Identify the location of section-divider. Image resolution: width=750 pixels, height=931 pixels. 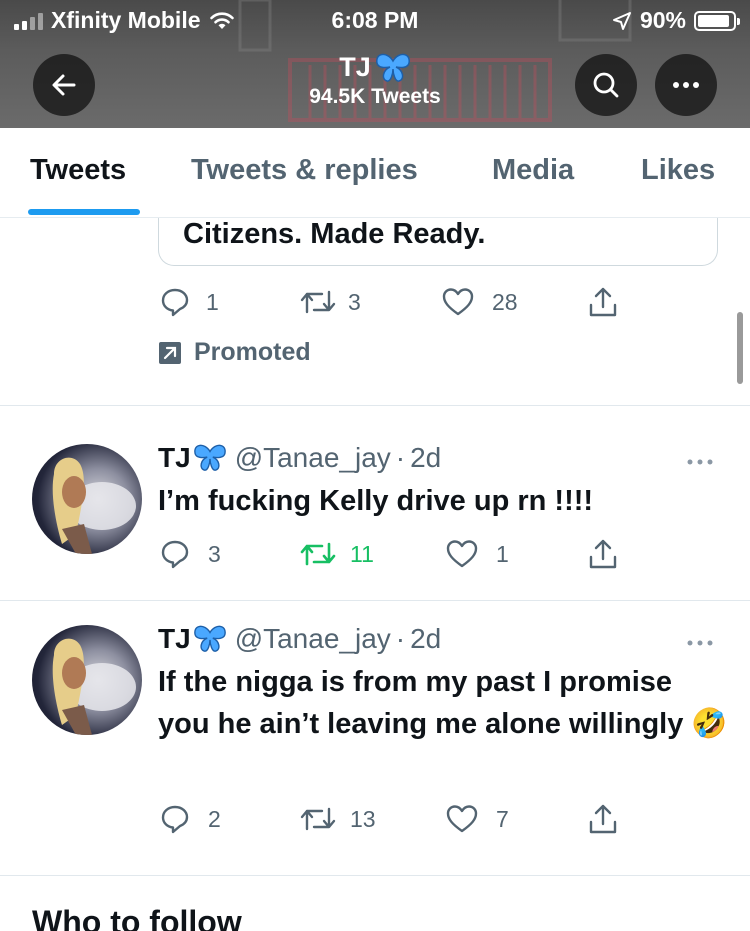
(375, 875).